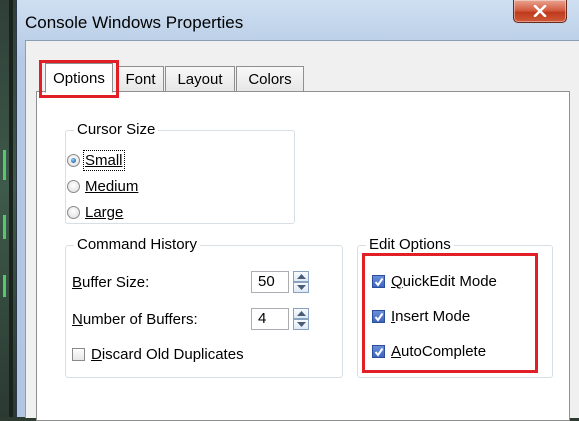 This screenshot has width=579, height=421. I want to click on number-of-buffers-text: umber of Buffers:, so click(140, 319).